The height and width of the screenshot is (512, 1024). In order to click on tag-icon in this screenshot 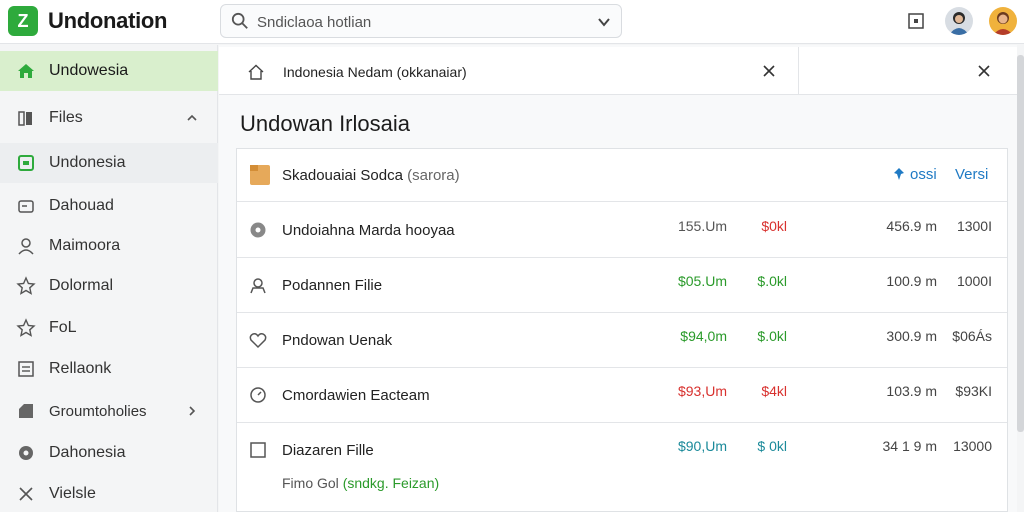, I will do `click(26, 411)`.